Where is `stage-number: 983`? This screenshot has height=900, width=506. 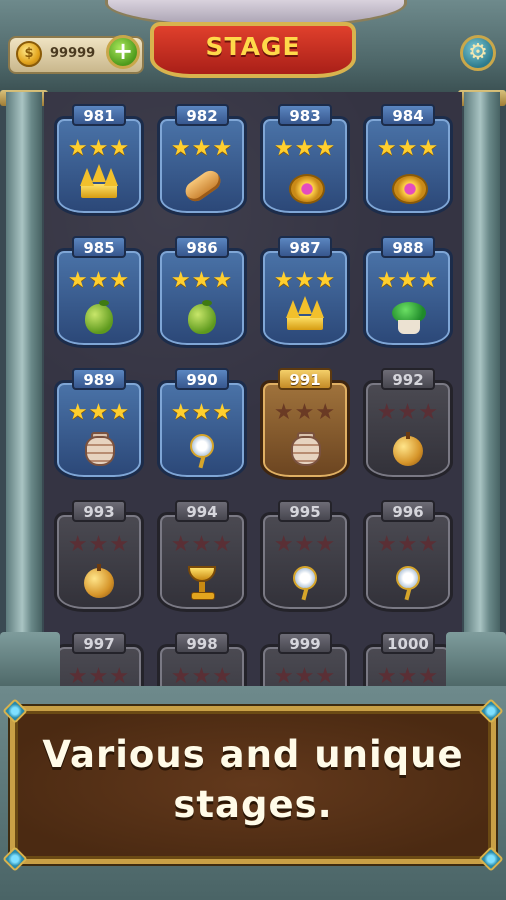 stage-number: 983 is located at coordinates (305, 115).